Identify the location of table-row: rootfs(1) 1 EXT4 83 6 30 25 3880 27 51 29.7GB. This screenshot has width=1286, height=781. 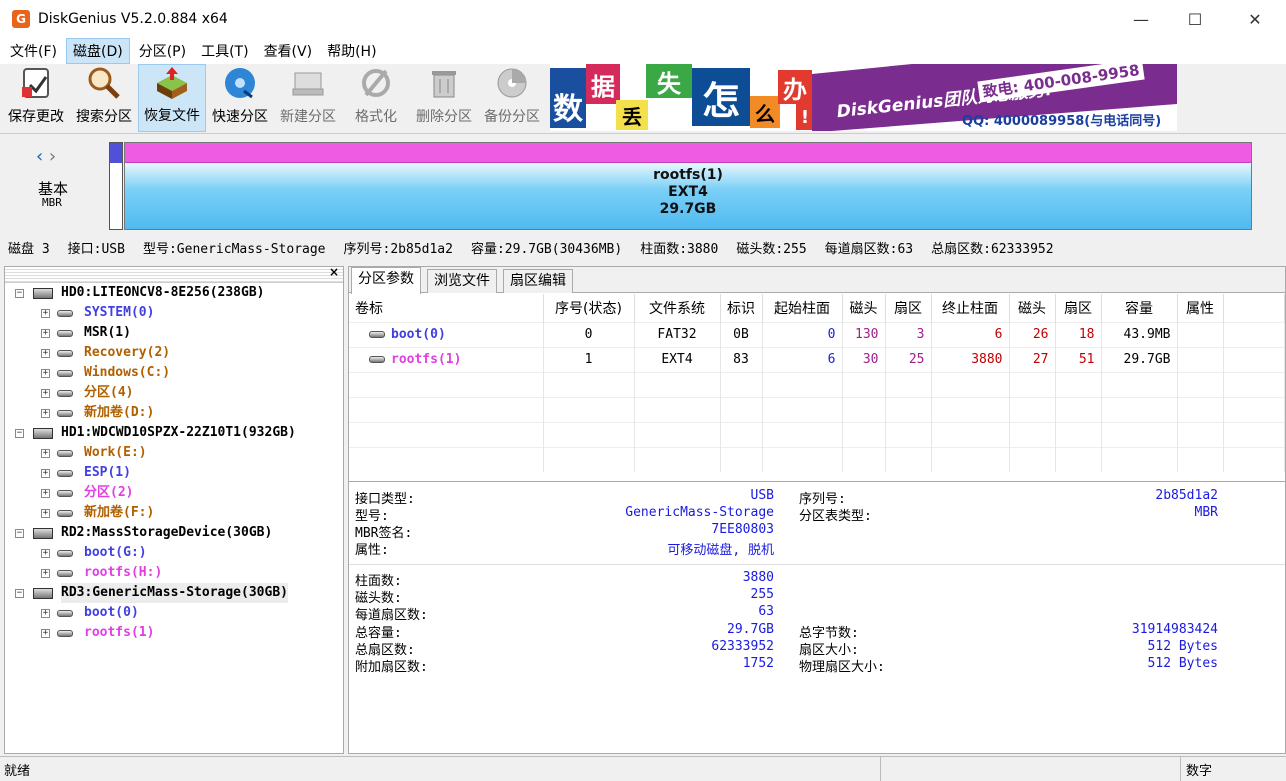
(817, 359).